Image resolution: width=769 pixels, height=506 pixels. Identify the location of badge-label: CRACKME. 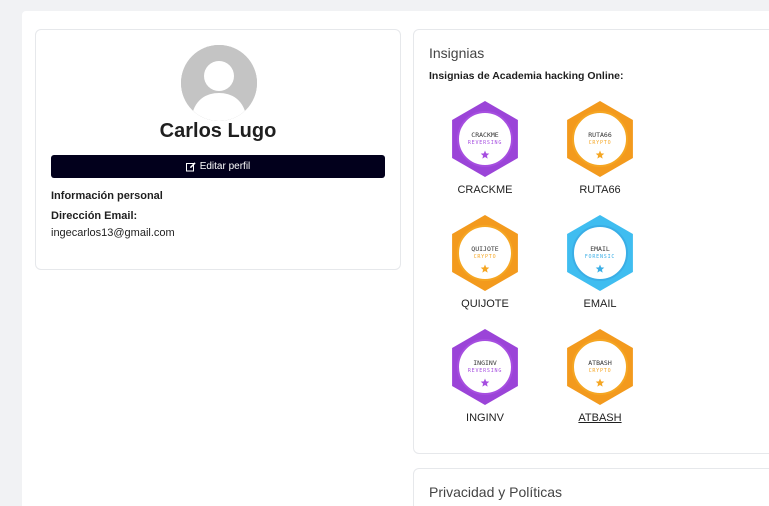
(485, 190).